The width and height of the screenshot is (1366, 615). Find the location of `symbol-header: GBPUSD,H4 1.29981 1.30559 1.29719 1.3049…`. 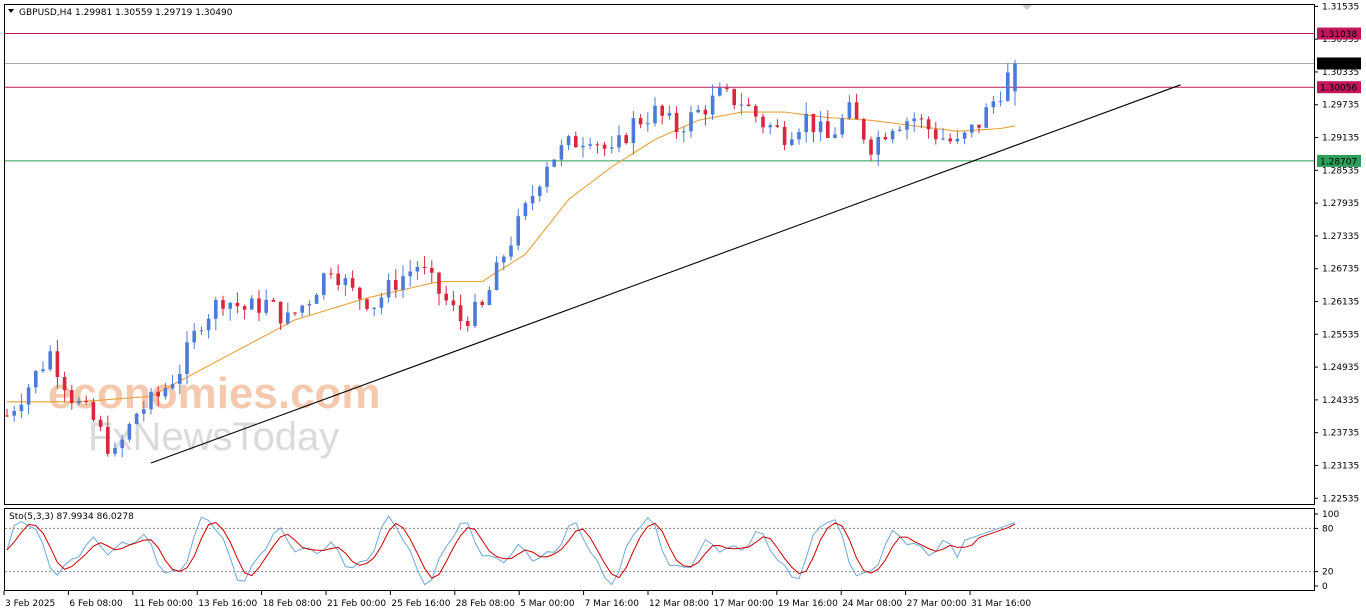

symbol-header: GBPUSD,H4 1.29981 1.30559 1.29719 1.3049… is located at coordinates (126, 13).